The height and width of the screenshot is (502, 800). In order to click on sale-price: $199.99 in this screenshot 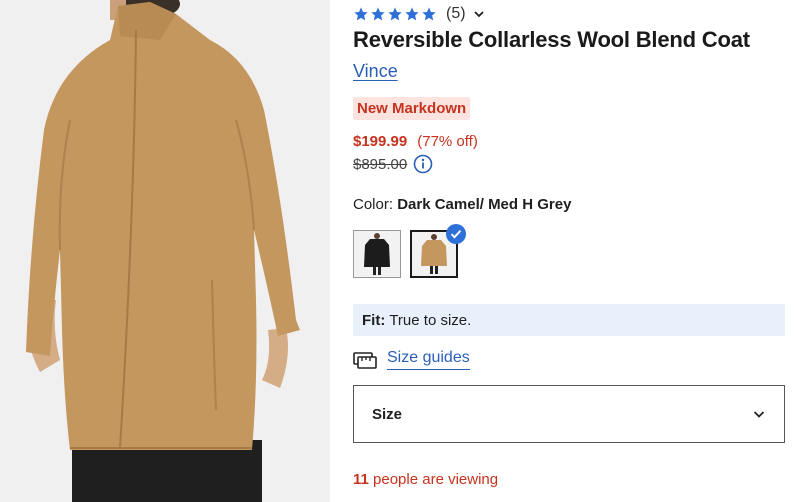, I will do `click(380, 141)`.